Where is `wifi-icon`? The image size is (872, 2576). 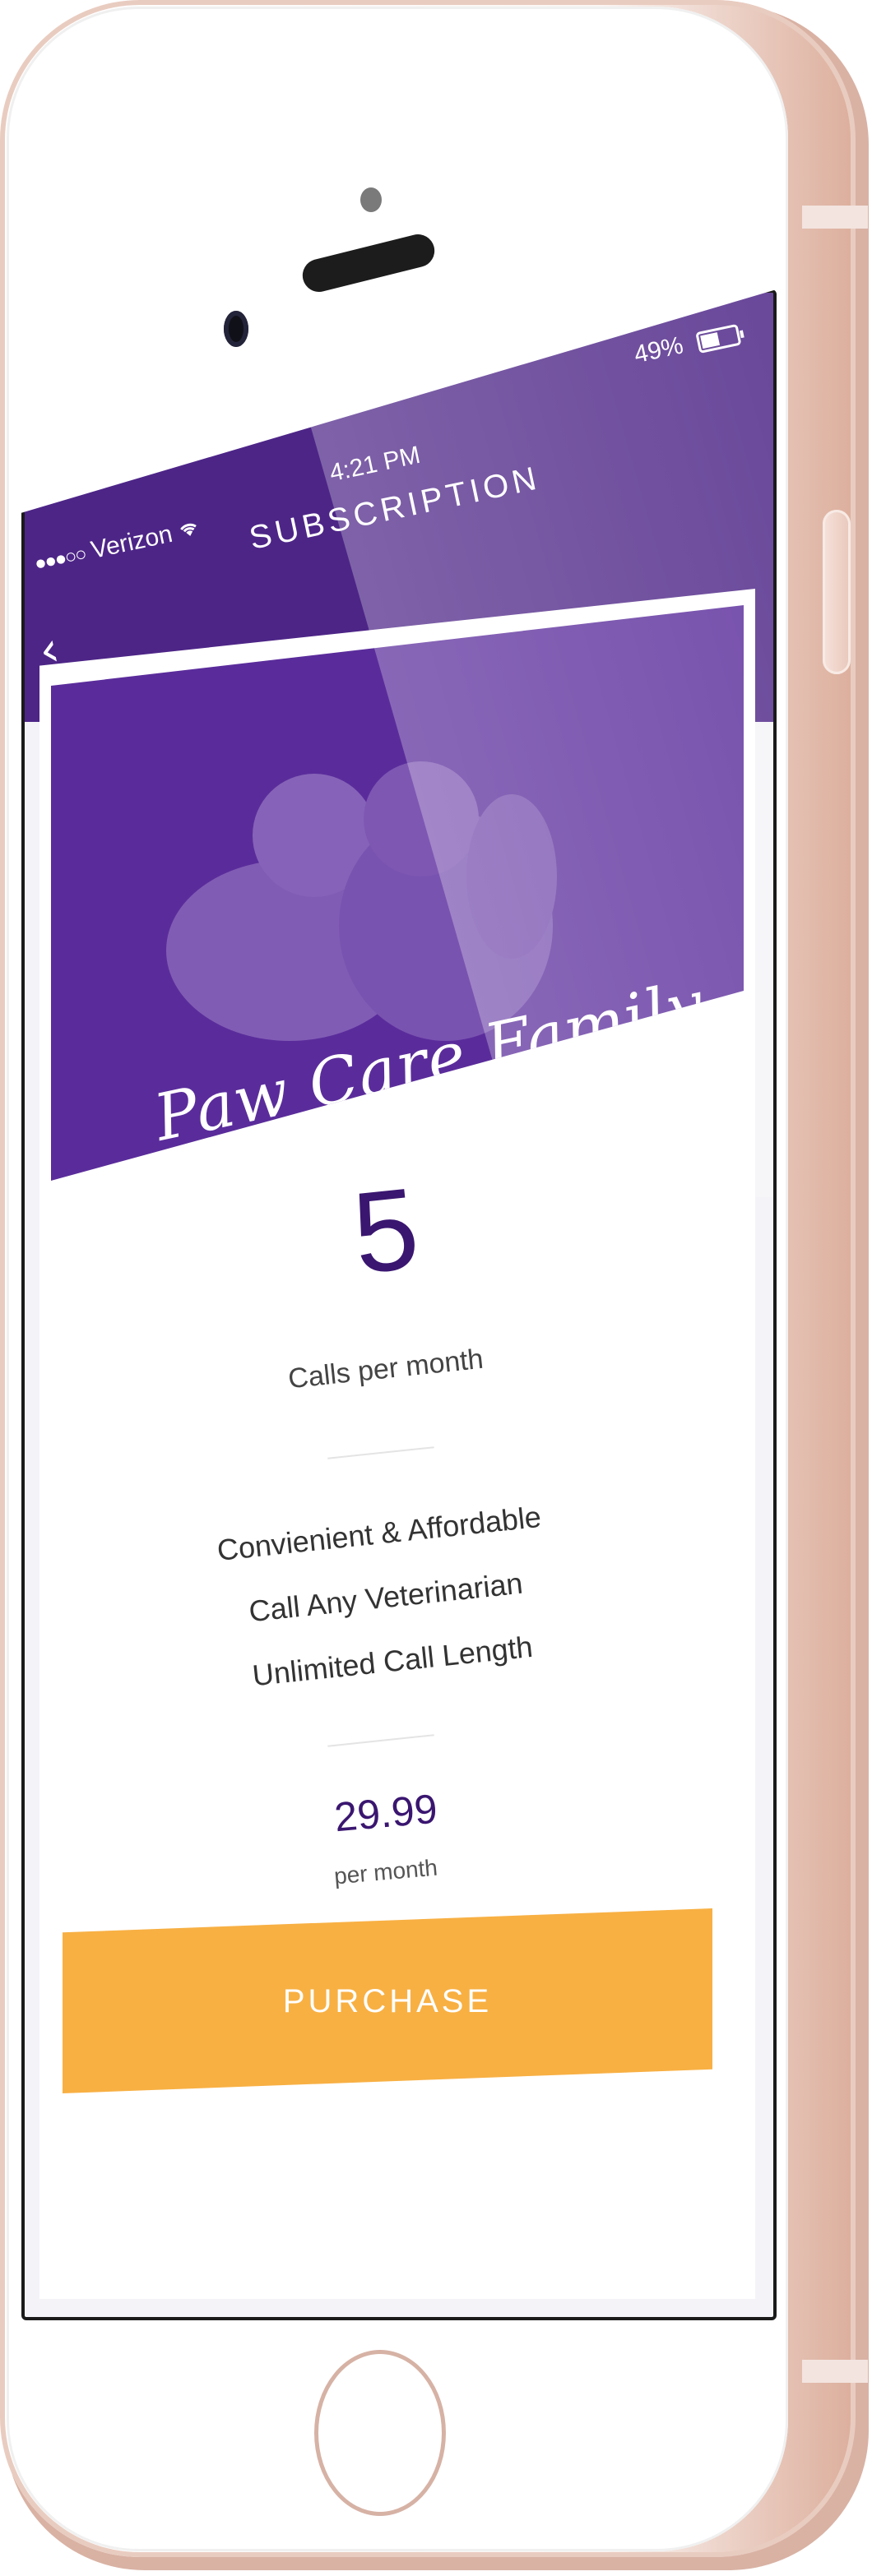
wifi-icon is located at coordinates (189, 531).